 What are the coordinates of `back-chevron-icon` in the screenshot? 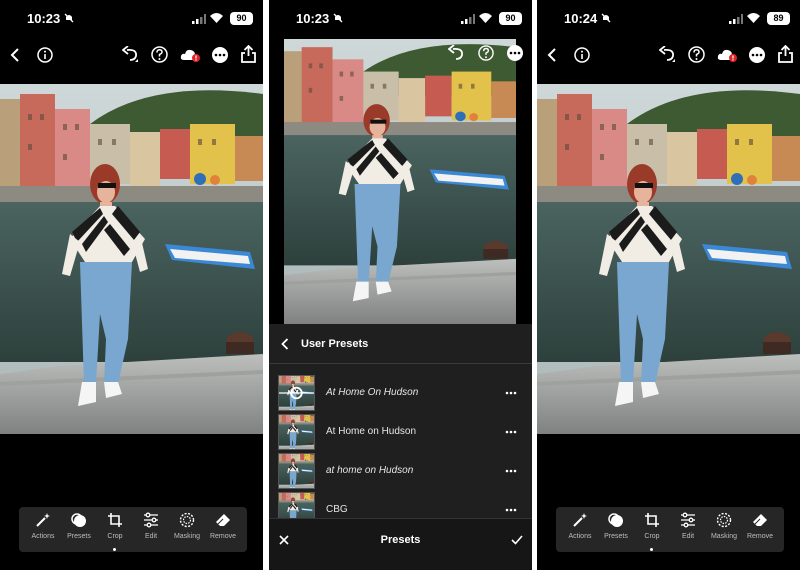 It's located at (285, 344).